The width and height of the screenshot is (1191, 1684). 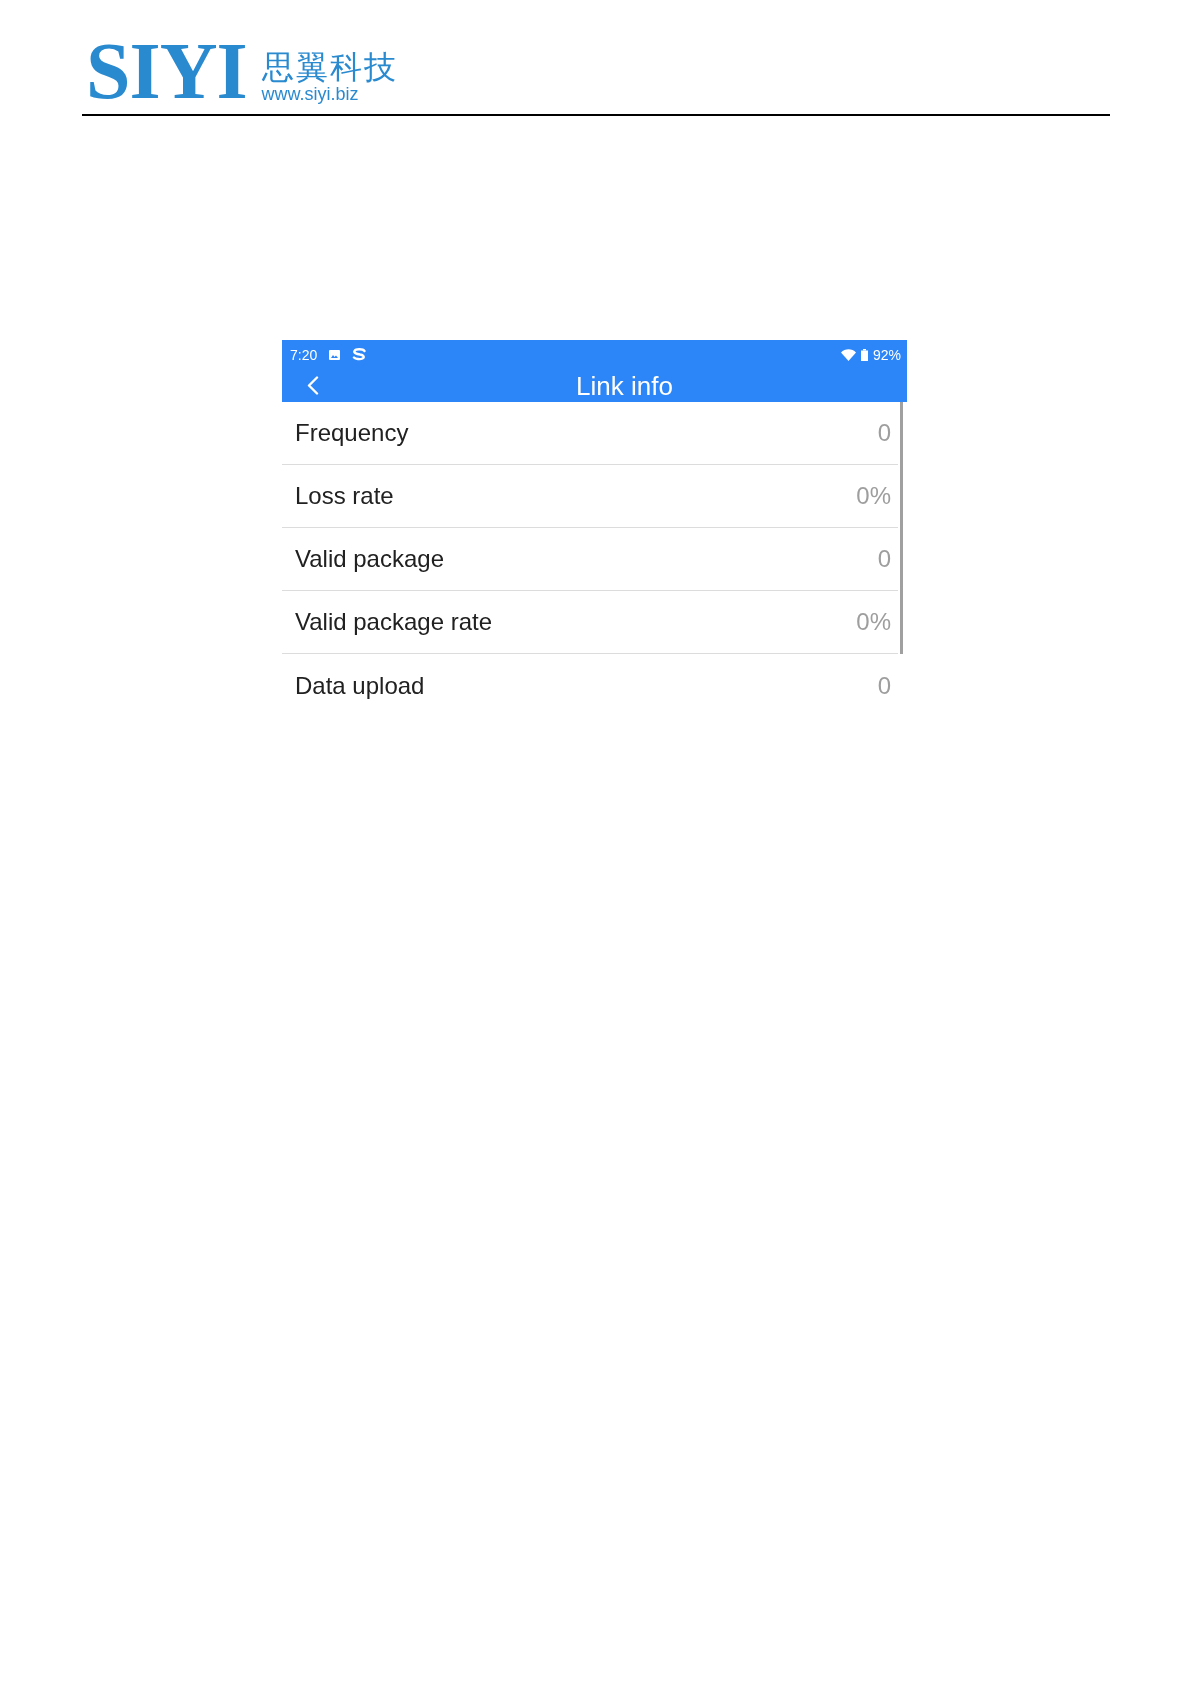 What do you see at coordinates (312, 385) in the screenshot?
I see `chevron-left-icon` at bounding box center [312, 385].